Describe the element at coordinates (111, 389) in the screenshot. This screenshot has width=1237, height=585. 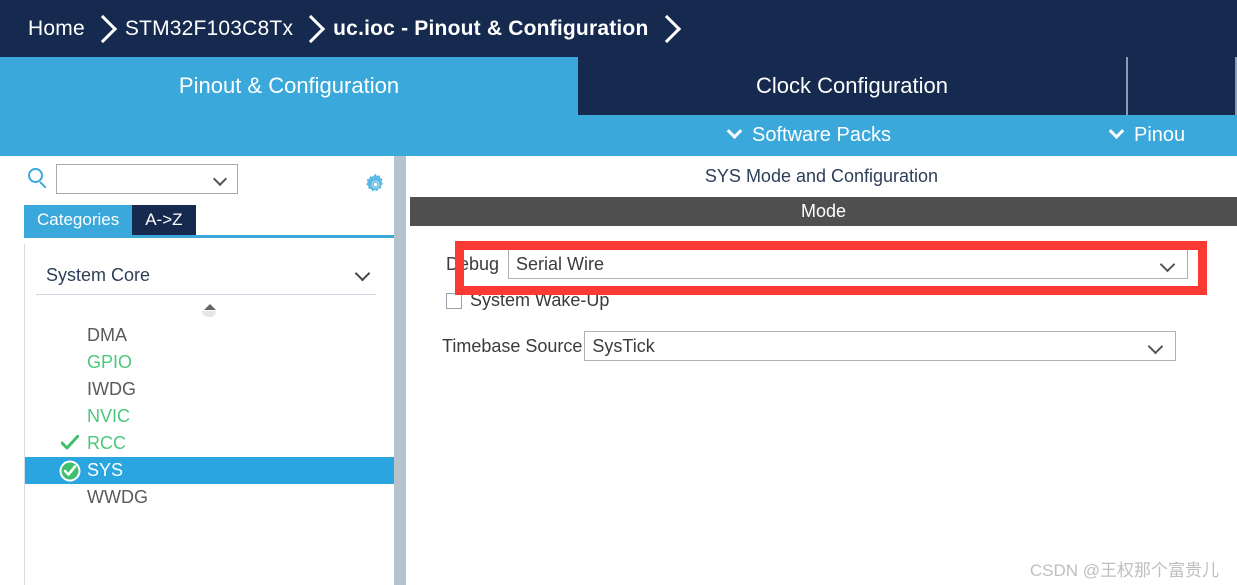
I see `peripheral-label: IWDG` at that location.